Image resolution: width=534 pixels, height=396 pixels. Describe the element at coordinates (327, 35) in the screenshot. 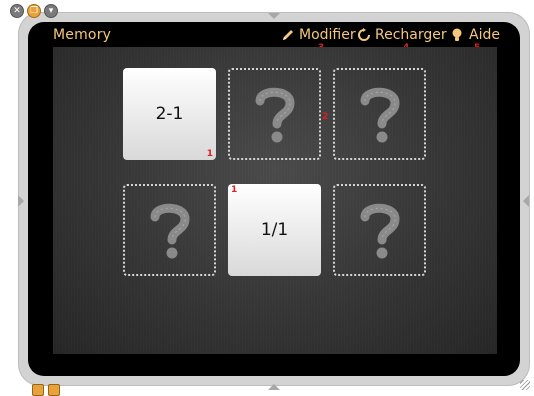

I see `edit-label: Modifier` at that location.